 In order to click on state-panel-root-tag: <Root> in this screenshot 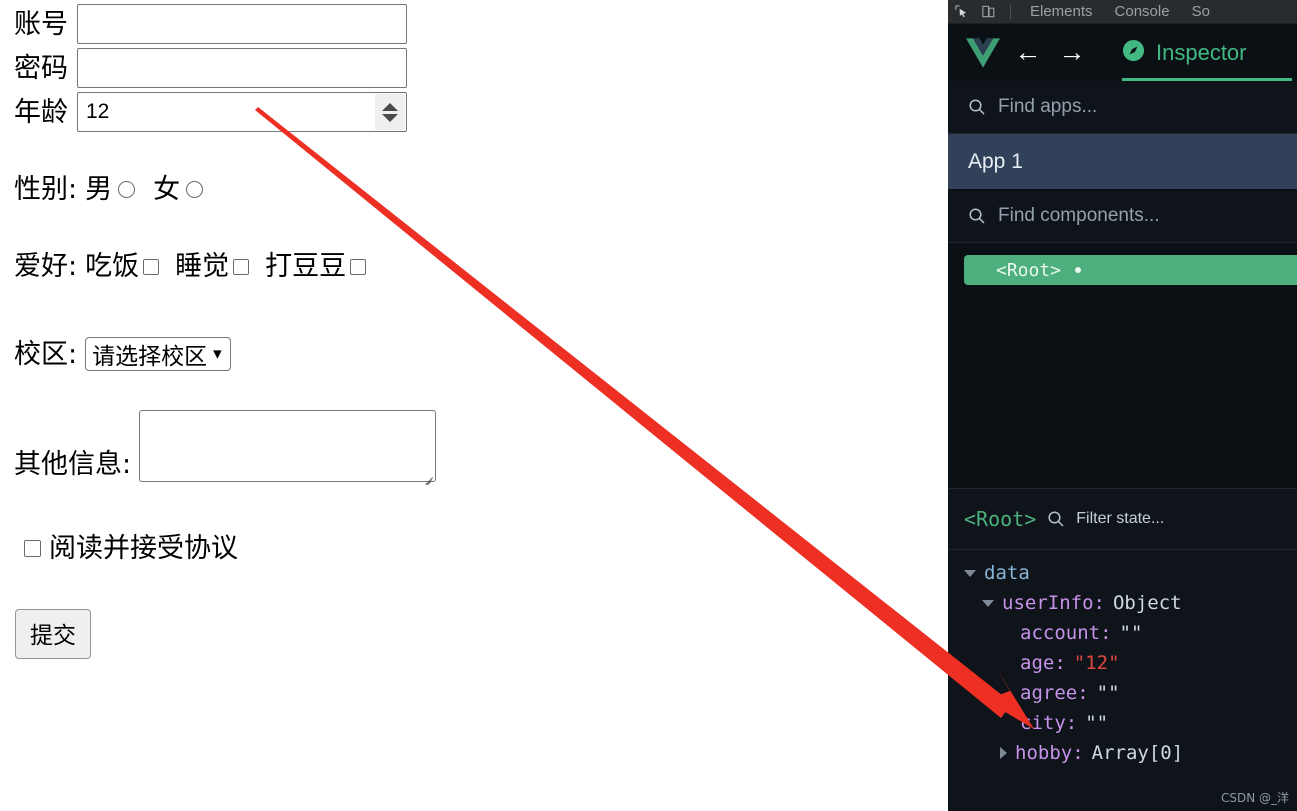, I will do `click(1000, 519)`.